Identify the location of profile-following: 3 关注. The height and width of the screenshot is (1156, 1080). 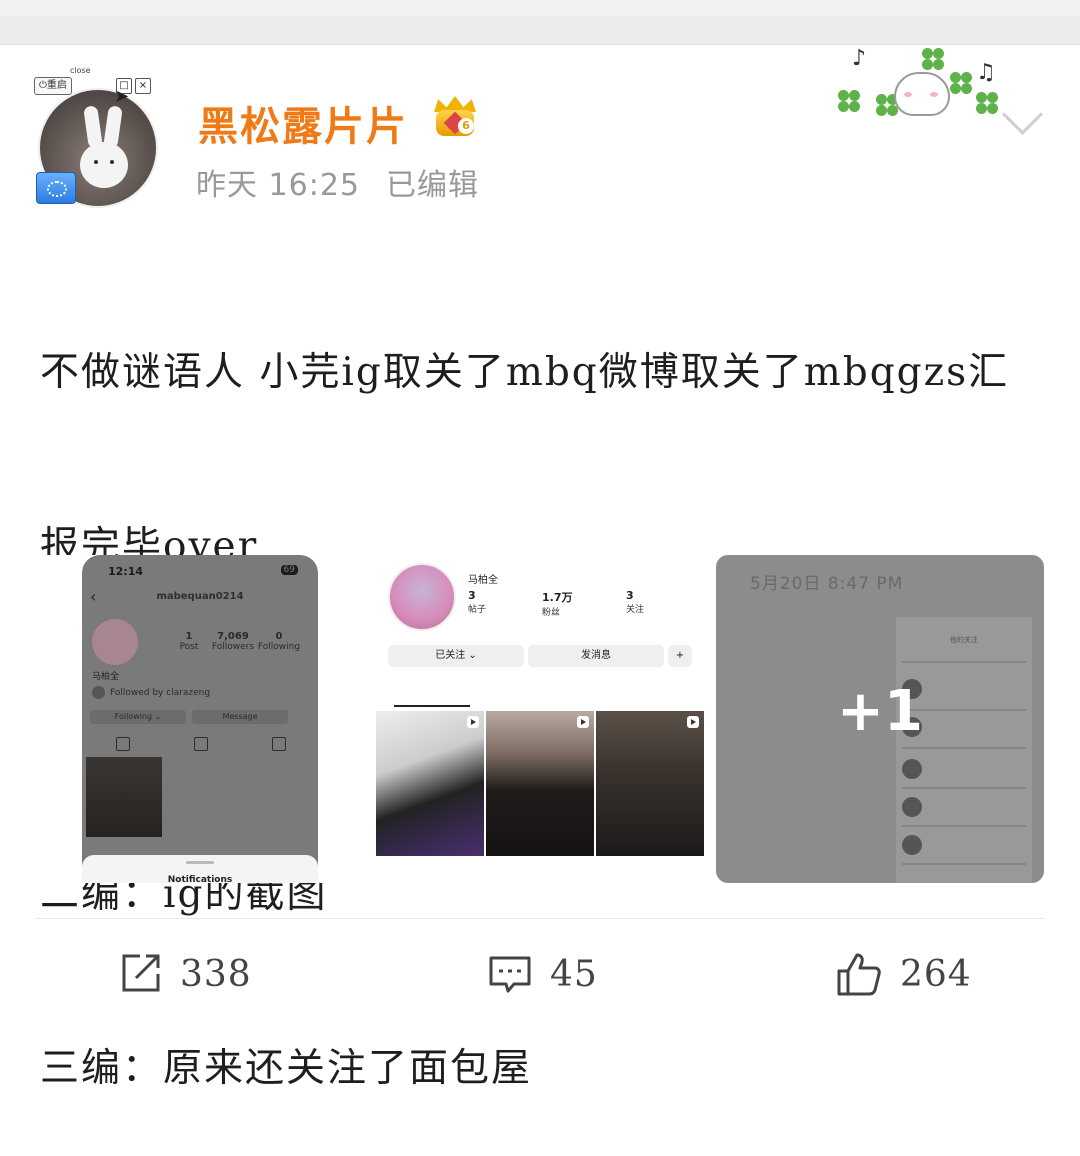
(635, 602).